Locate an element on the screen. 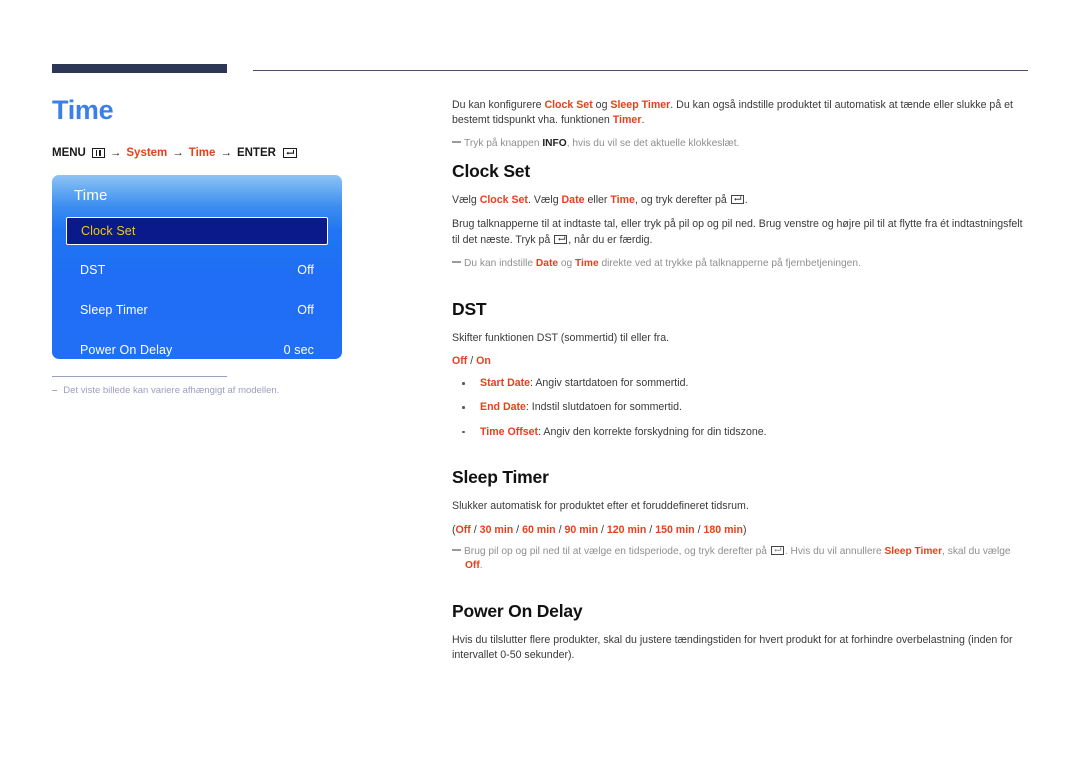 The width and height of the screenshot is (1080, 763). cs-text-h: . is located at coordinates (746, 199).